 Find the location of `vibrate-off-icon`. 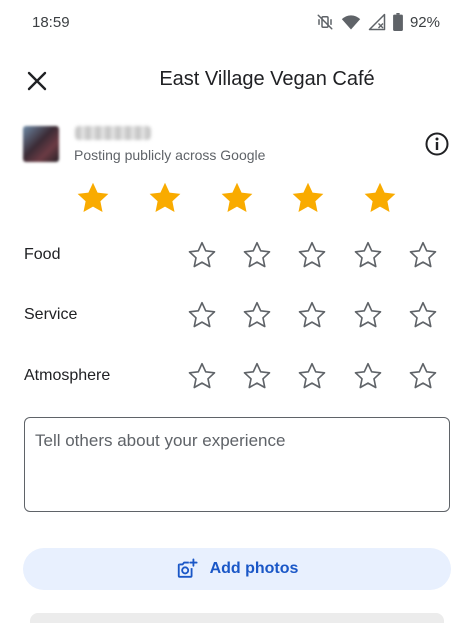

vibrate-off-icon is located at coordinates (325, 22).